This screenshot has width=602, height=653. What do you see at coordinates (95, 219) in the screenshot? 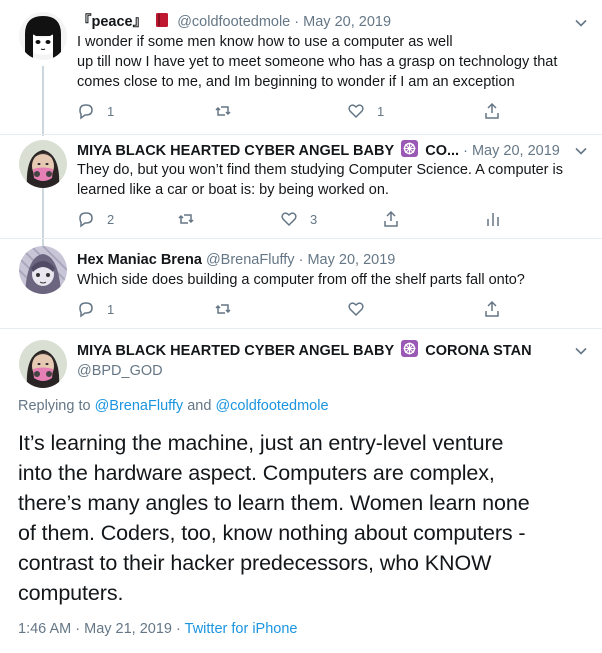
I see `reply-button: 2` at bounding box center [95, 219].